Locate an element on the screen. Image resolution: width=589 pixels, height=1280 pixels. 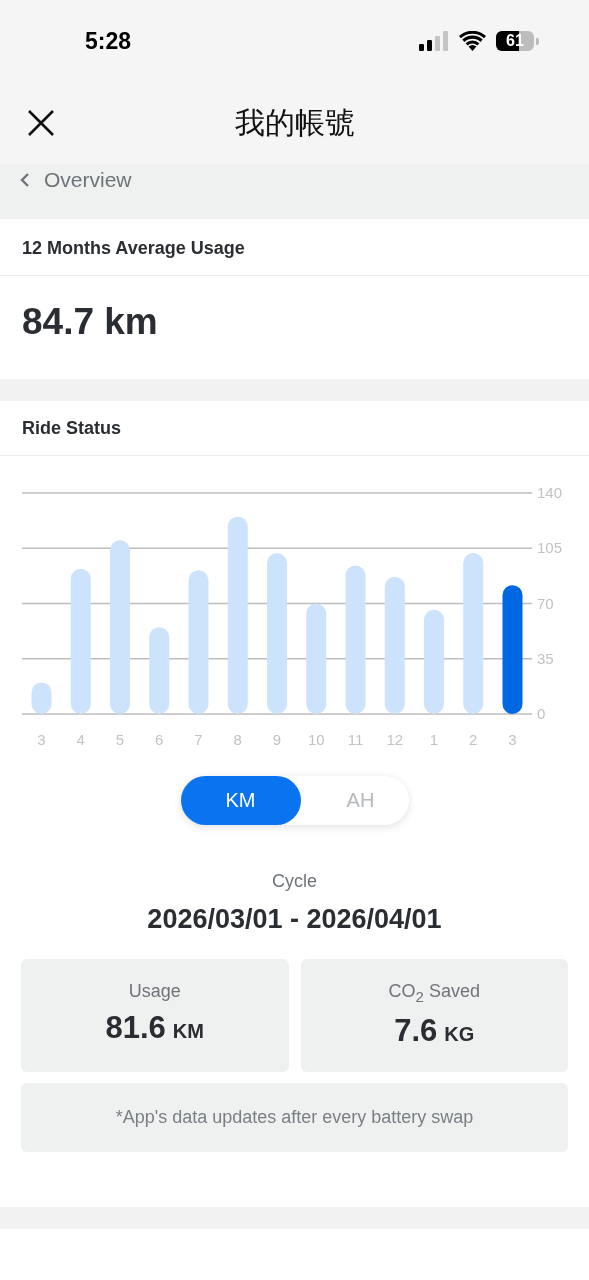
axis-tick-label: 9 is located at coordinates (277, 739).